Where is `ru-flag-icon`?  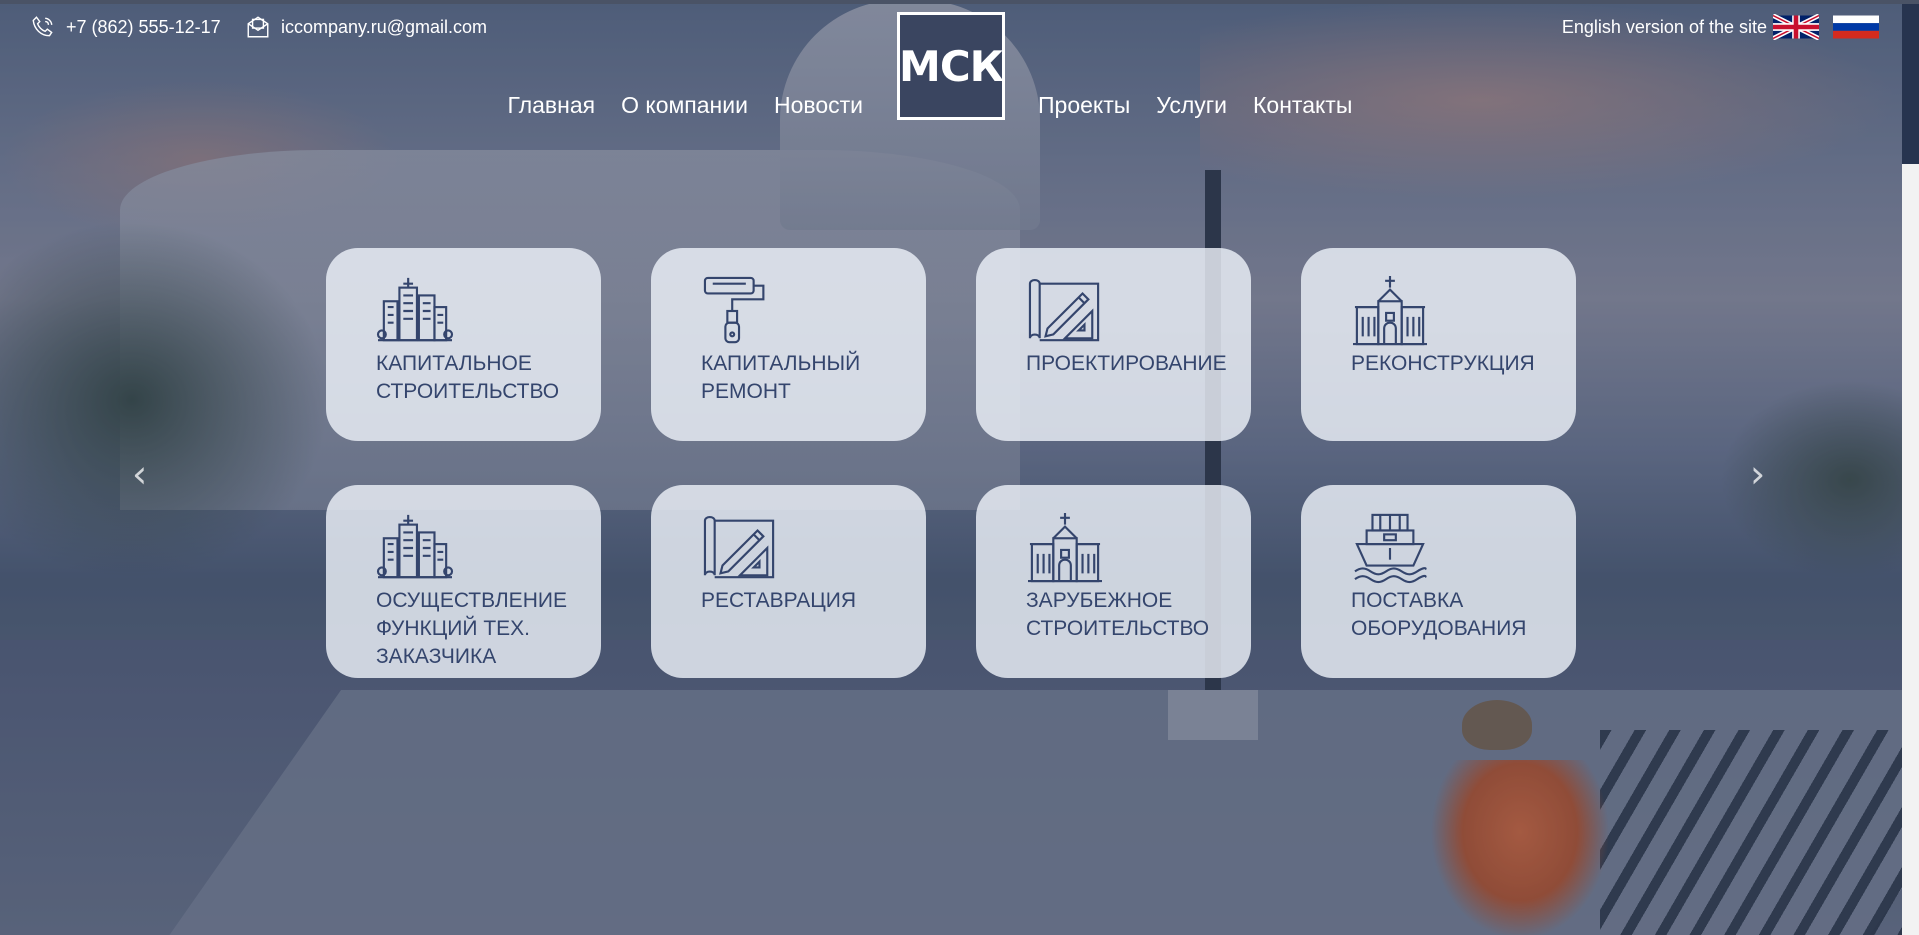 ru-flag-icon is located at coordinates (1856, 27).